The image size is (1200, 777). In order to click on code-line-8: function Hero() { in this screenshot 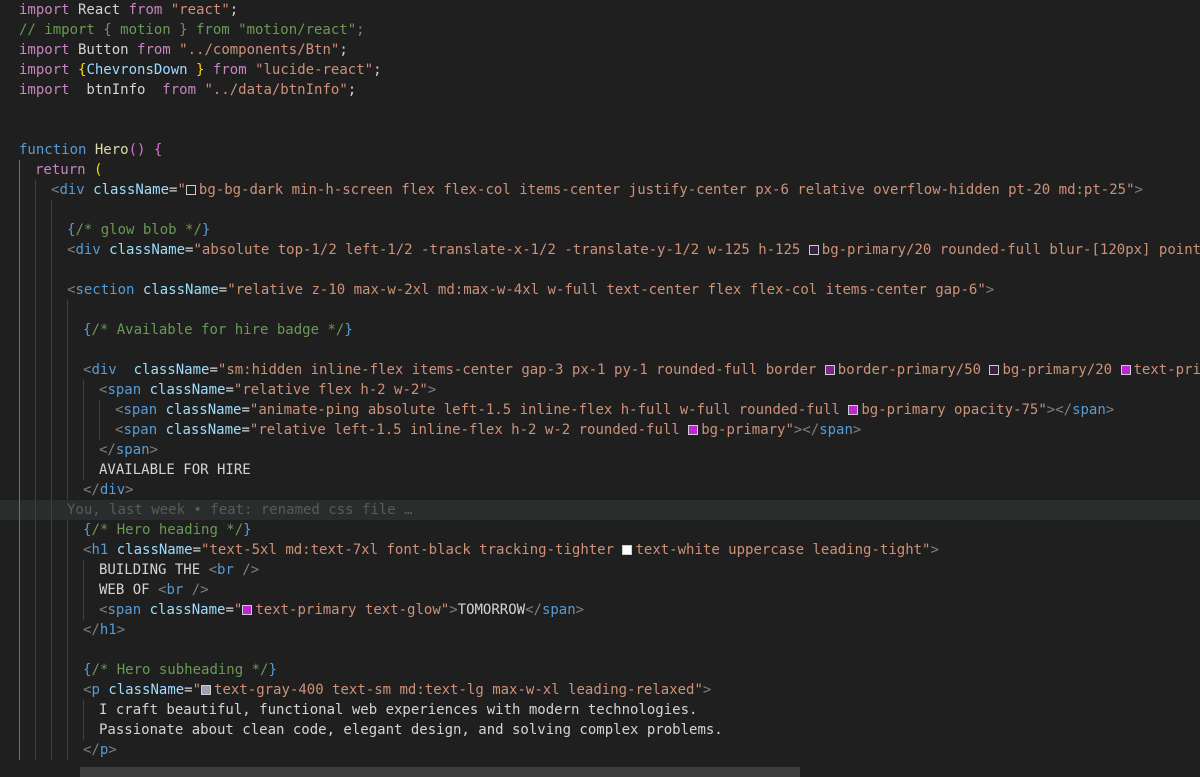, I will do `click(600, 150)`.